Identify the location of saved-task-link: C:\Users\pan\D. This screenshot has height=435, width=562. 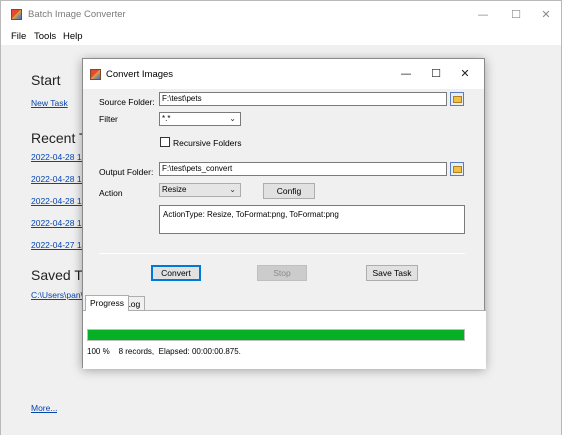
(60, 295).